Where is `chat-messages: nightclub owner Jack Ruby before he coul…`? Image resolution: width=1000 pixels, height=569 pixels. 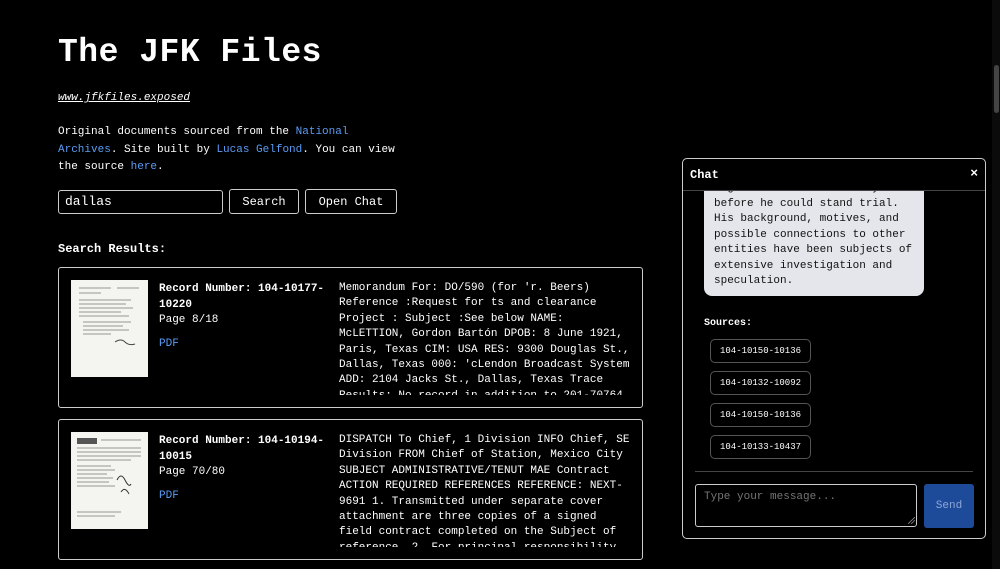
chat-messages: nightclub owner Jack Ruby before he coul… is located at coordinates (834, 331).